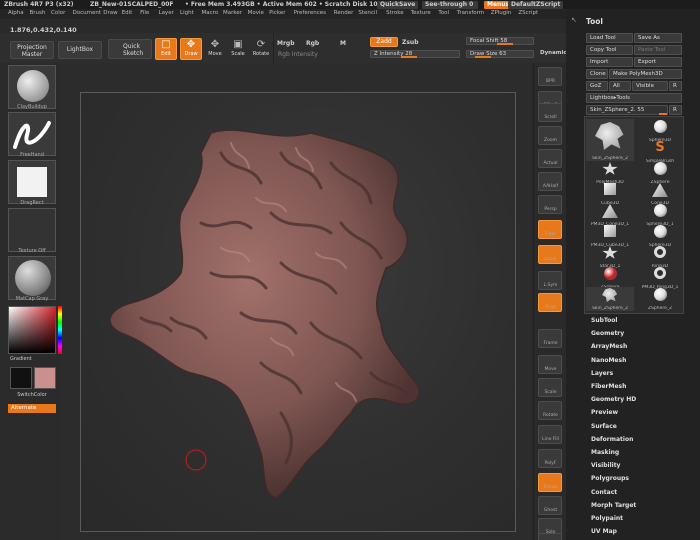 Image resolution: width=700 pixels, height=540 pixels. Describe the element at coordinates (604, 426) in the screenshot. I see `subpalette-surface: Surface` at that location.